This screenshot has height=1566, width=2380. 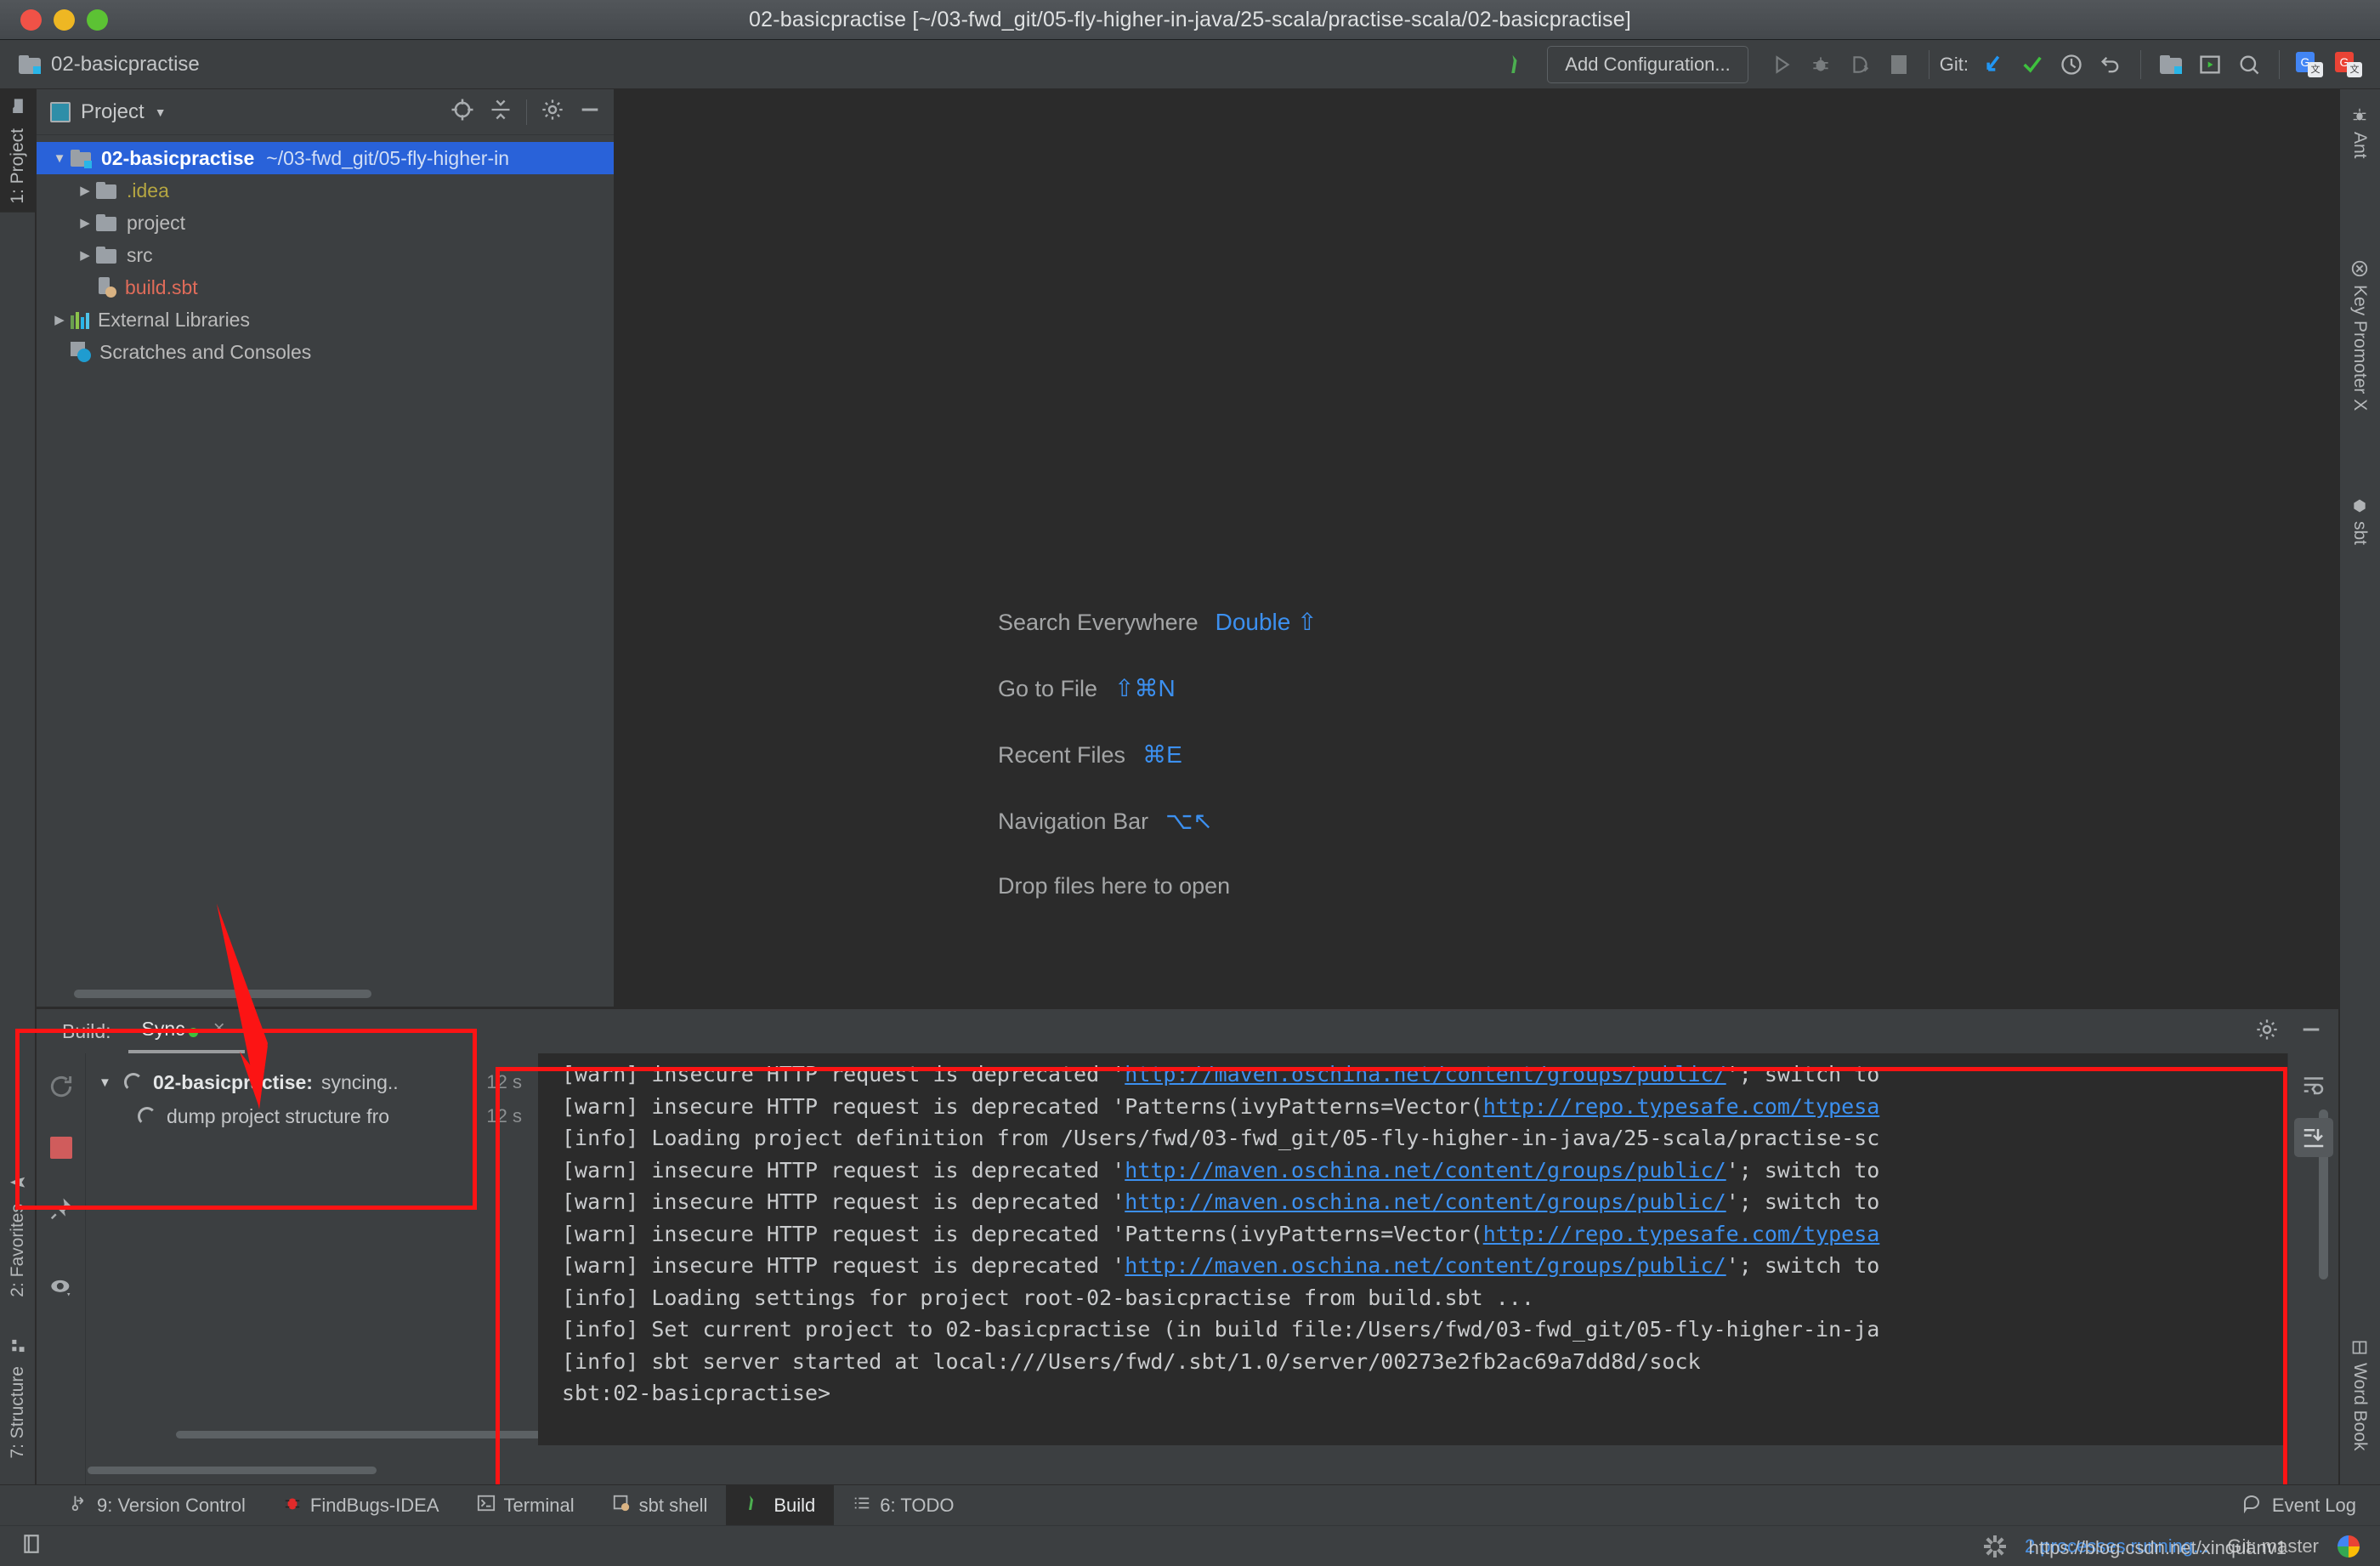 What do you see at coordinates (325, 223) in the screenshot?
I see `tree-node-project: ▶ project` at bounding box center [325, 223].